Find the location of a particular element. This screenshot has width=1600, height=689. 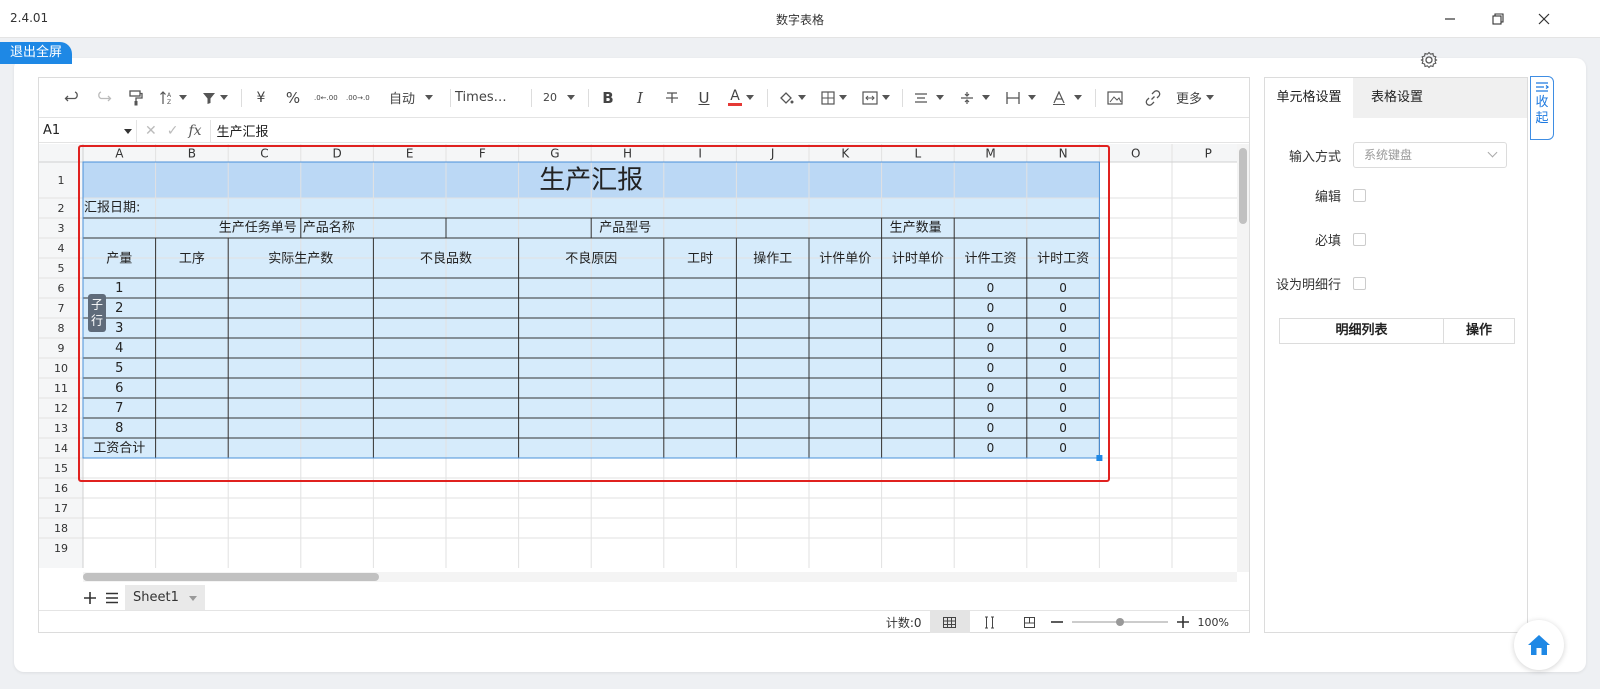

text-rotate-button is located at coordinates (1067, 98).